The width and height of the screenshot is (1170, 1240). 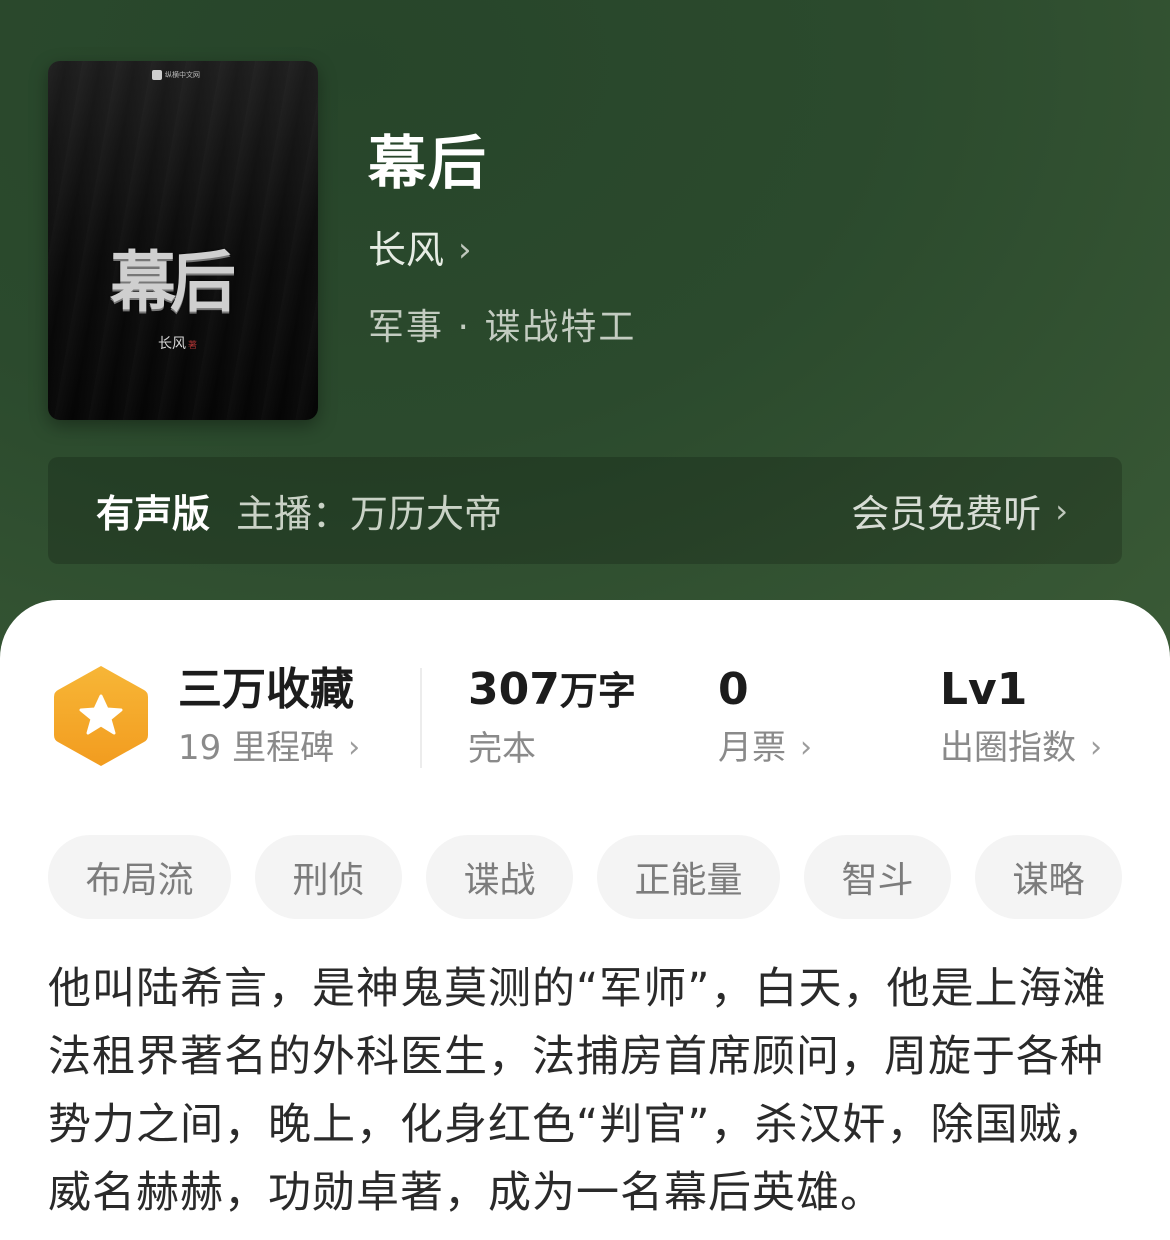 What do you see at coordinates (1008, 748) in the screenshot?
I see `popularity-label: 出圈指数` at bounding box center [1008, 748].